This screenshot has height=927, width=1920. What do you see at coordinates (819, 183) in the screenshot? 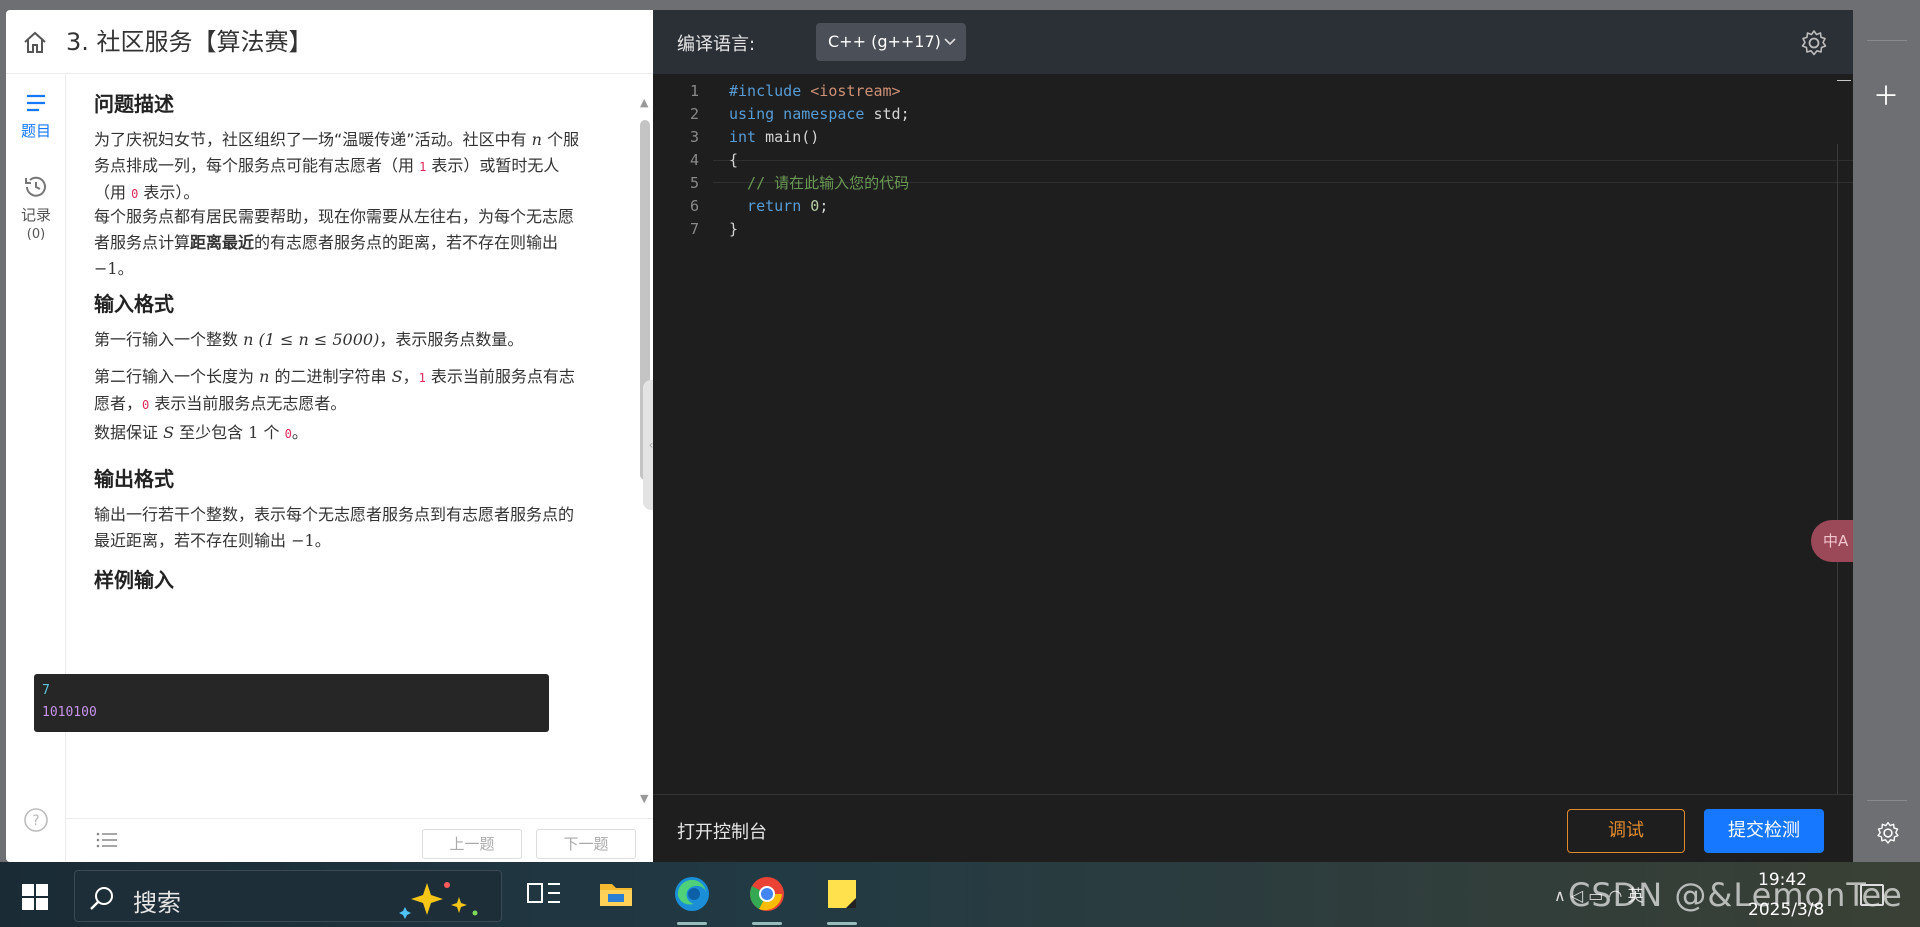
I see `code-line: // 请在此输入您的代码` at bounding box center [819, 183].